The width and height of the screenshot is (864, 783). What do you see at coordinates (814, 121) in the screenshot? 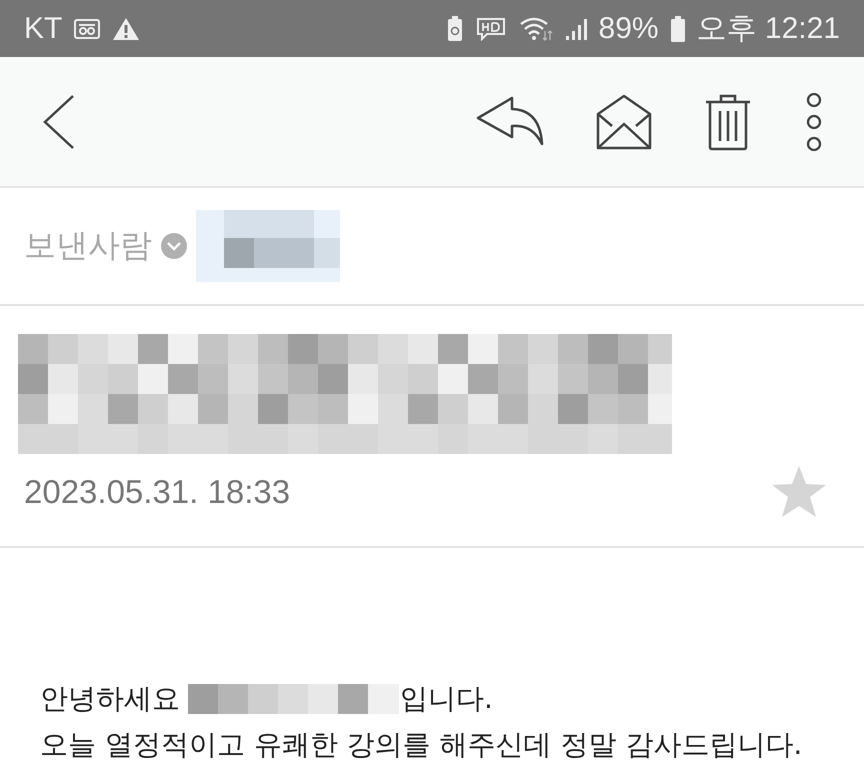
I see `more-options-button` at bounding box center [814, 121].